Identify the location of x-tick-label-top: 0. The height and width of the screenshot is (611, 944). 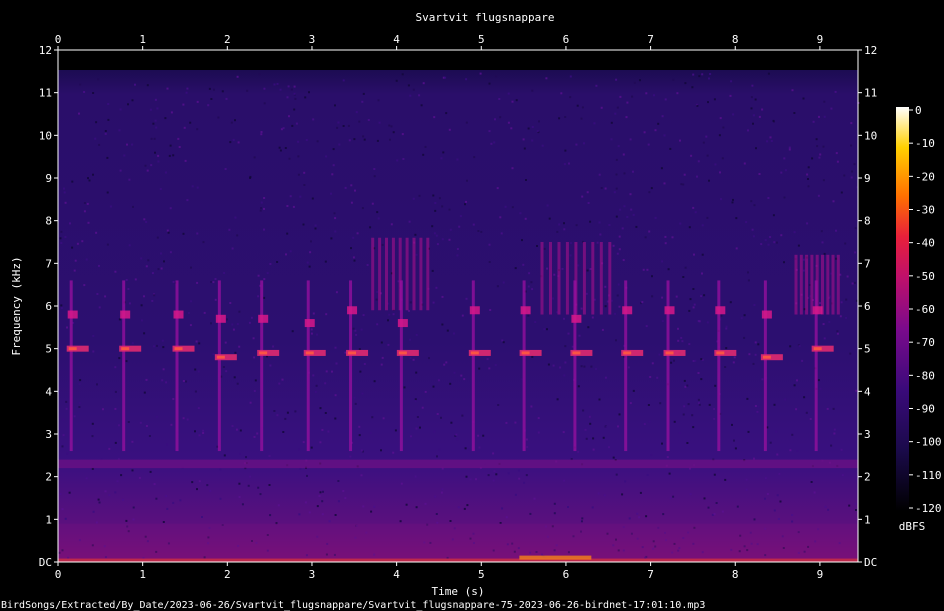
(58, 39).